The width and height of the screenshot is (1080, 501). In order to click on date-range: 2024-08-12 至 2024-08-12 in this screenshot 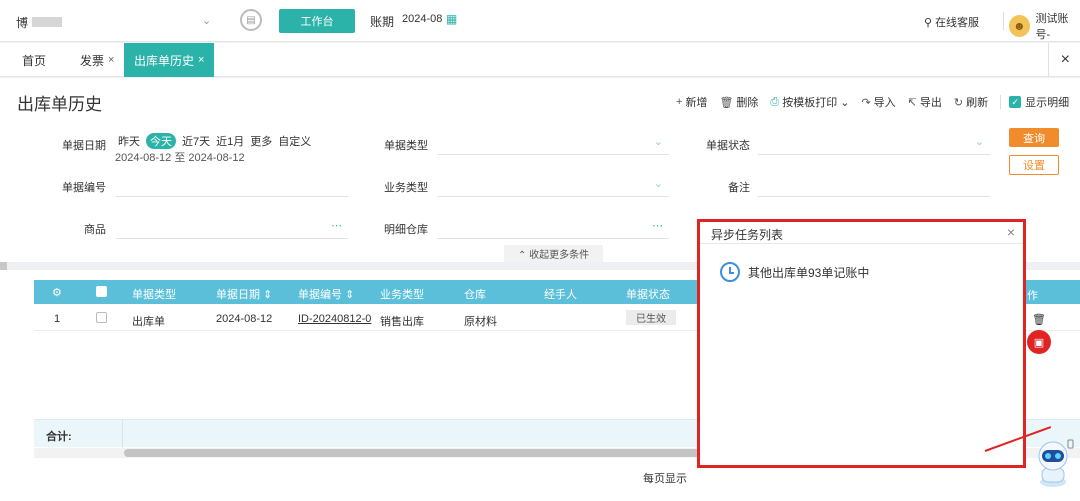, I will do `click(180, 157)`.